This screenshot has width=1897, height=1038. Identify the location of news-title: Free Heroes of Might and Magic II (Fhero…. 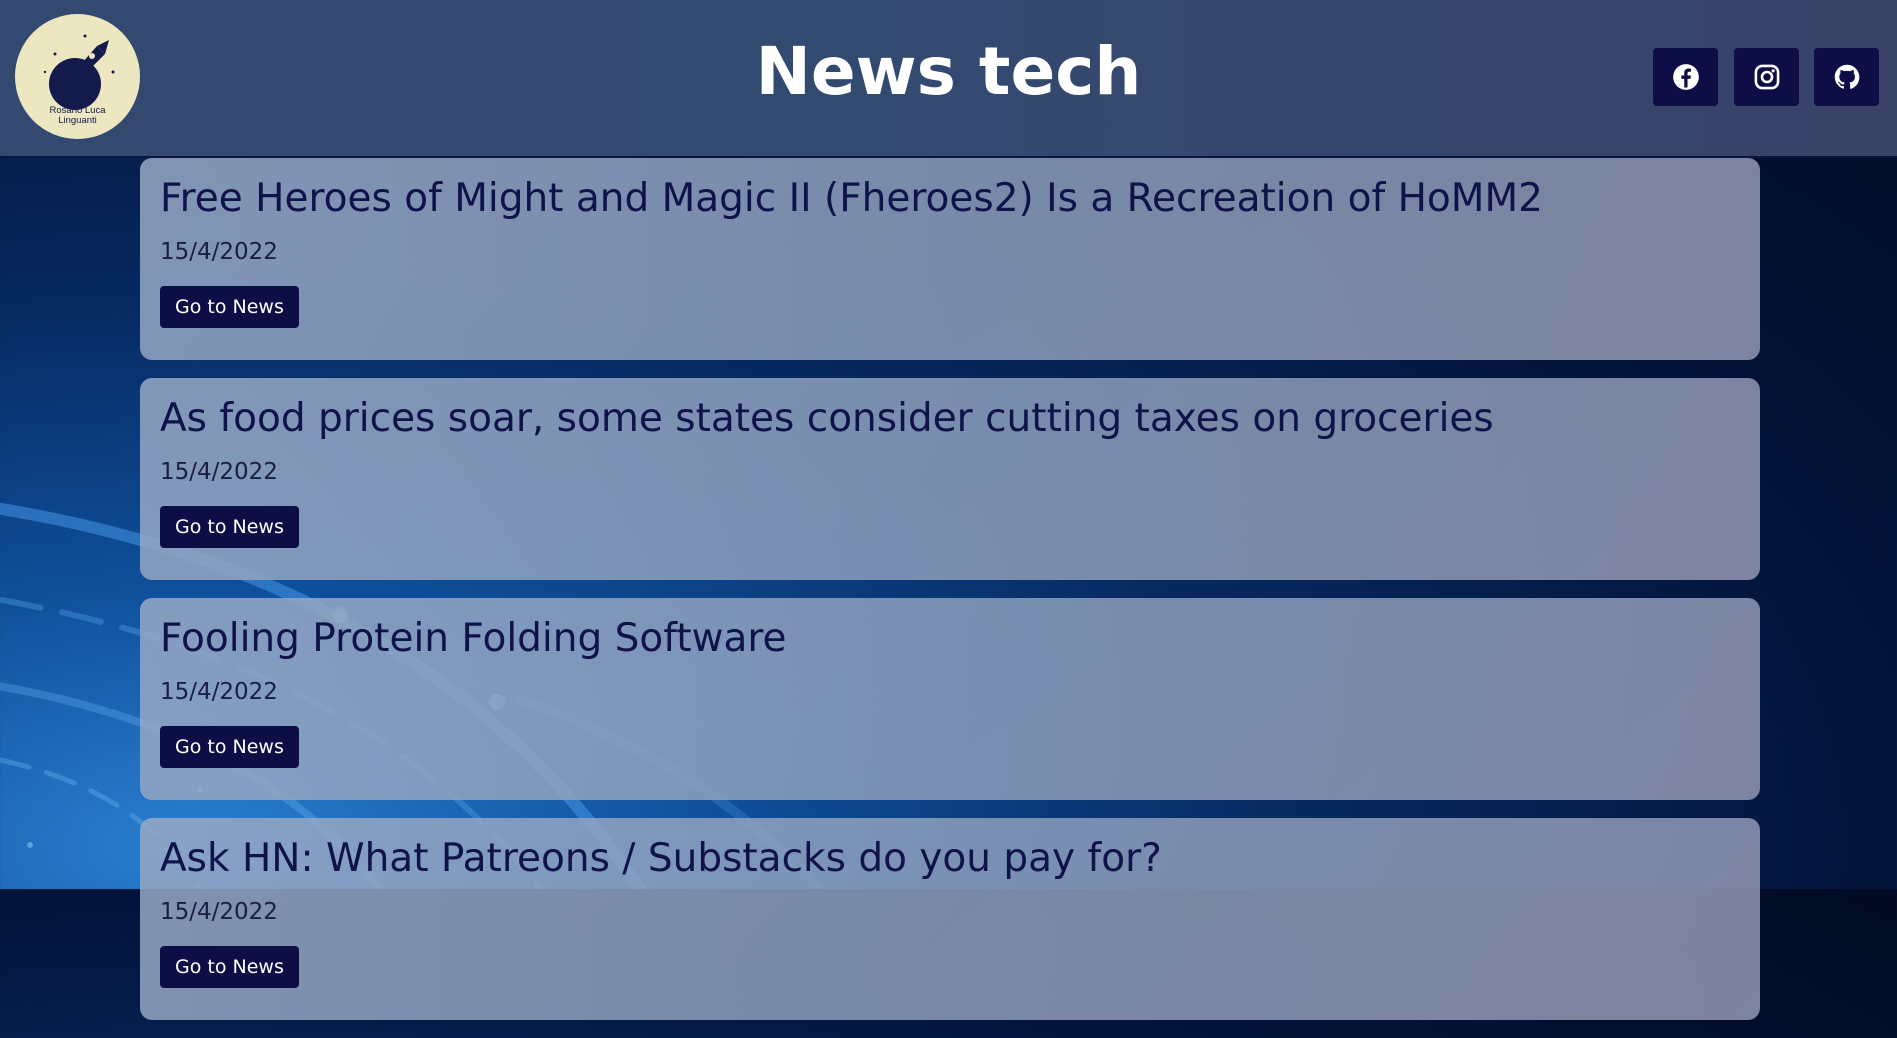
(851, 198).